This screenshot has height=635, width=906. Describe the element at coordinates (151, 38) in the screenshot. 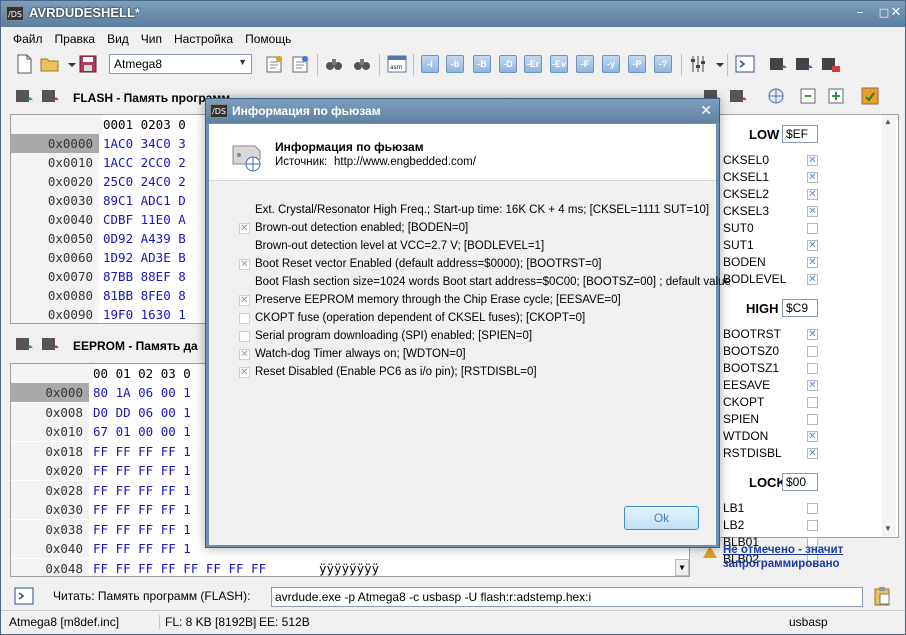

I see `menu-chip: Чип` at that location.